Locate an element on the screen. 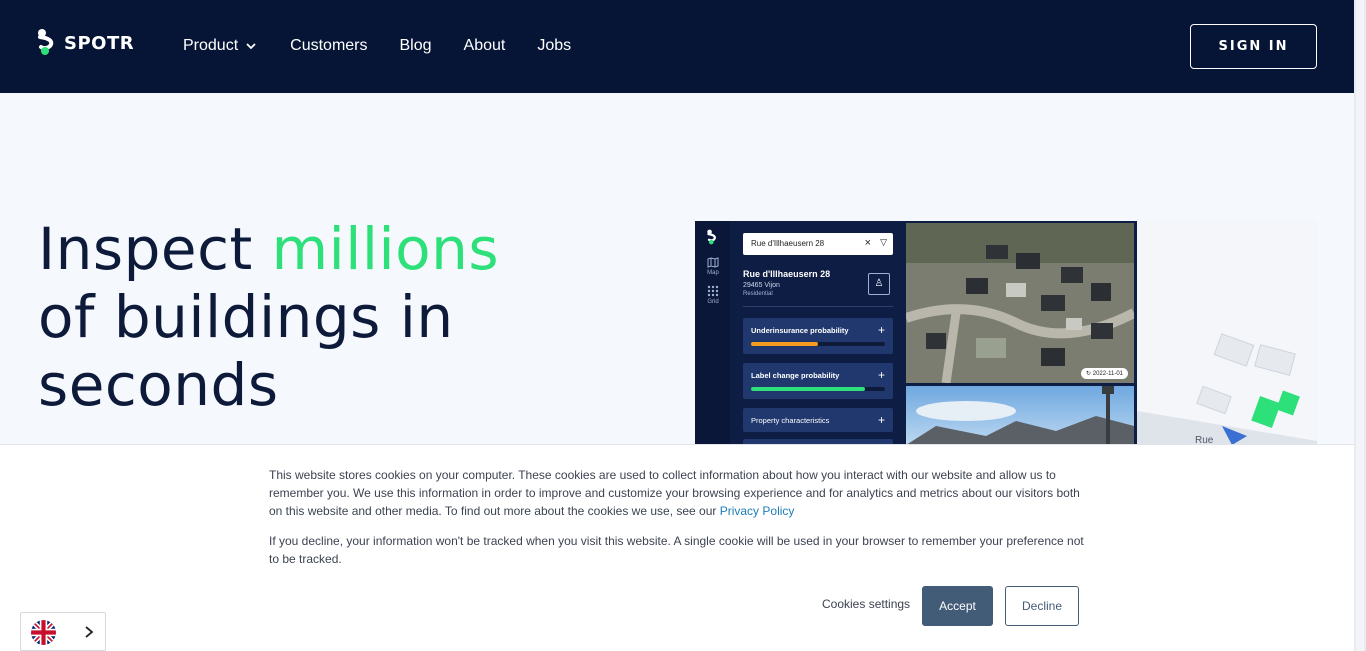 This screenshot has height=651, width=1366. street-view-image is located at coordinates (1020, 415).